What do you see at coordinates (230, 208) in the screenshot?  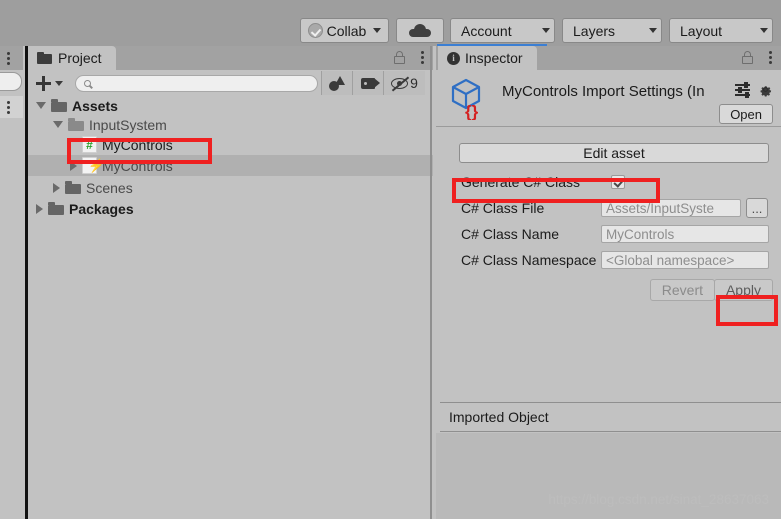 I see `tree-row-packages: Packages` at bounding box center [230, 208].